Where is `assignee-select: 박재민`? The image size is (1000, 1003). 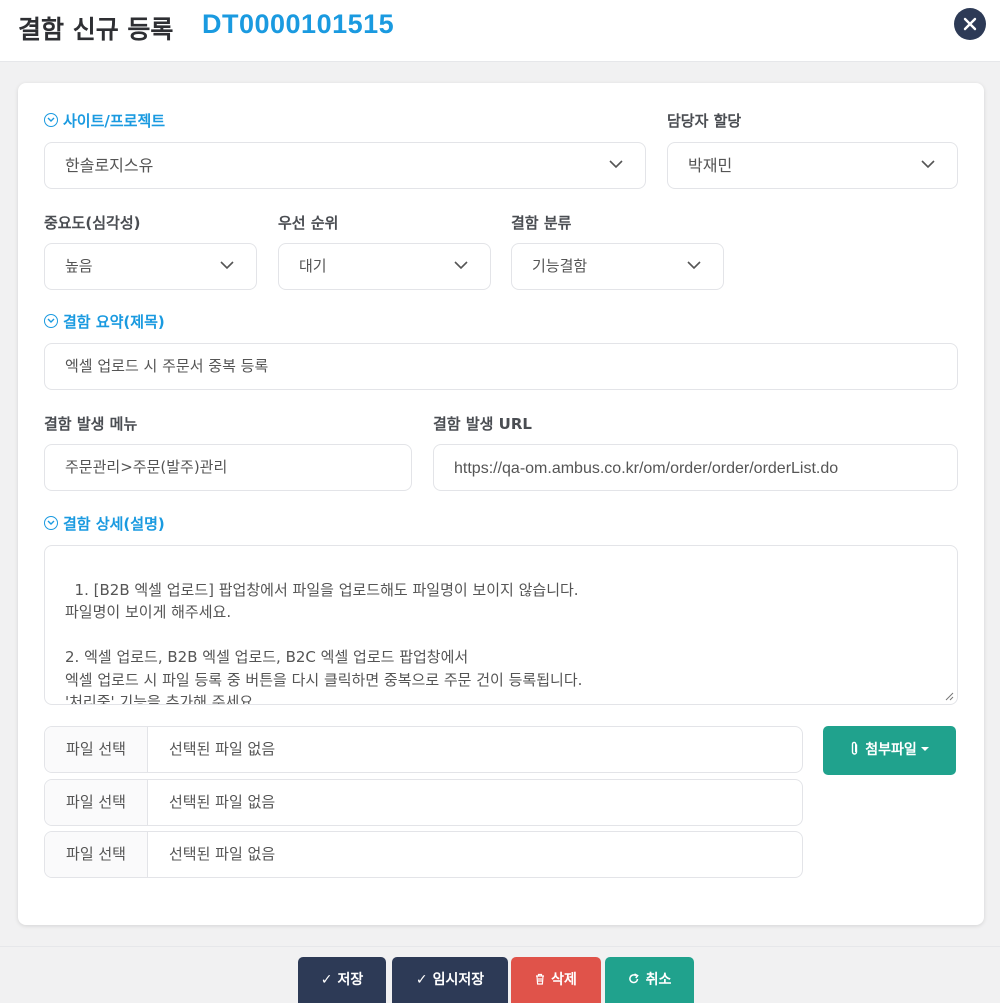
assignee-select: 박재민 is located at coordinates (812, 165).